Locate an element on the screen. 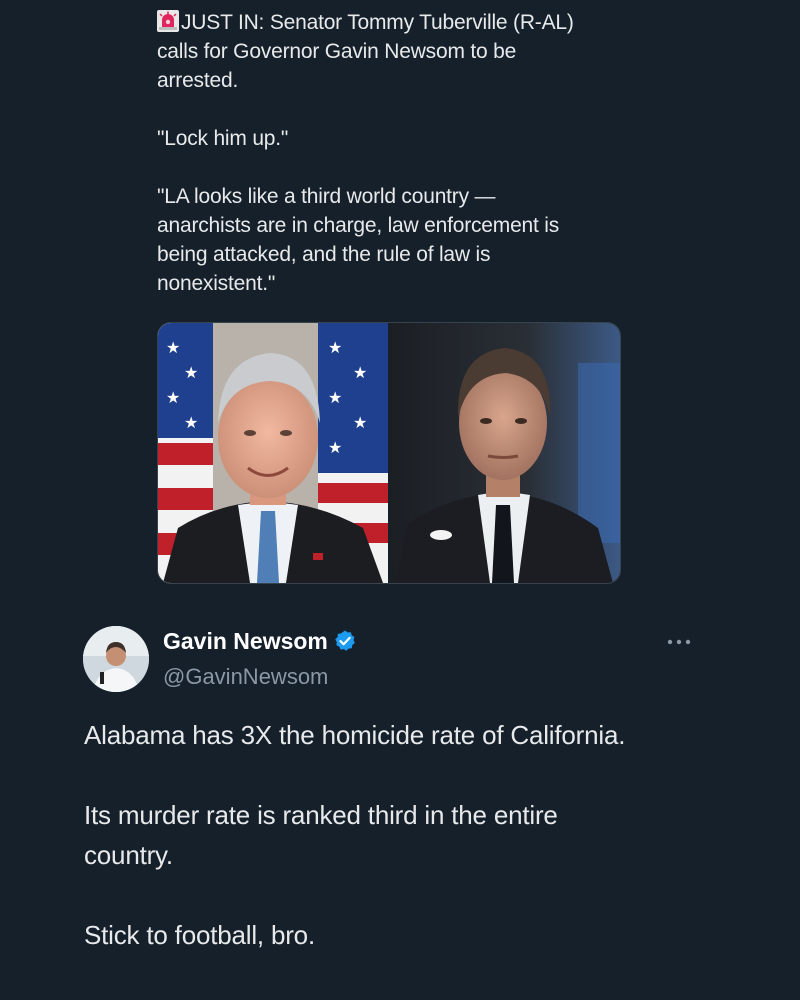 This screenshot has height=1000, width=800. display-name: Gavin Newsom is located at coordinates (260, 641).